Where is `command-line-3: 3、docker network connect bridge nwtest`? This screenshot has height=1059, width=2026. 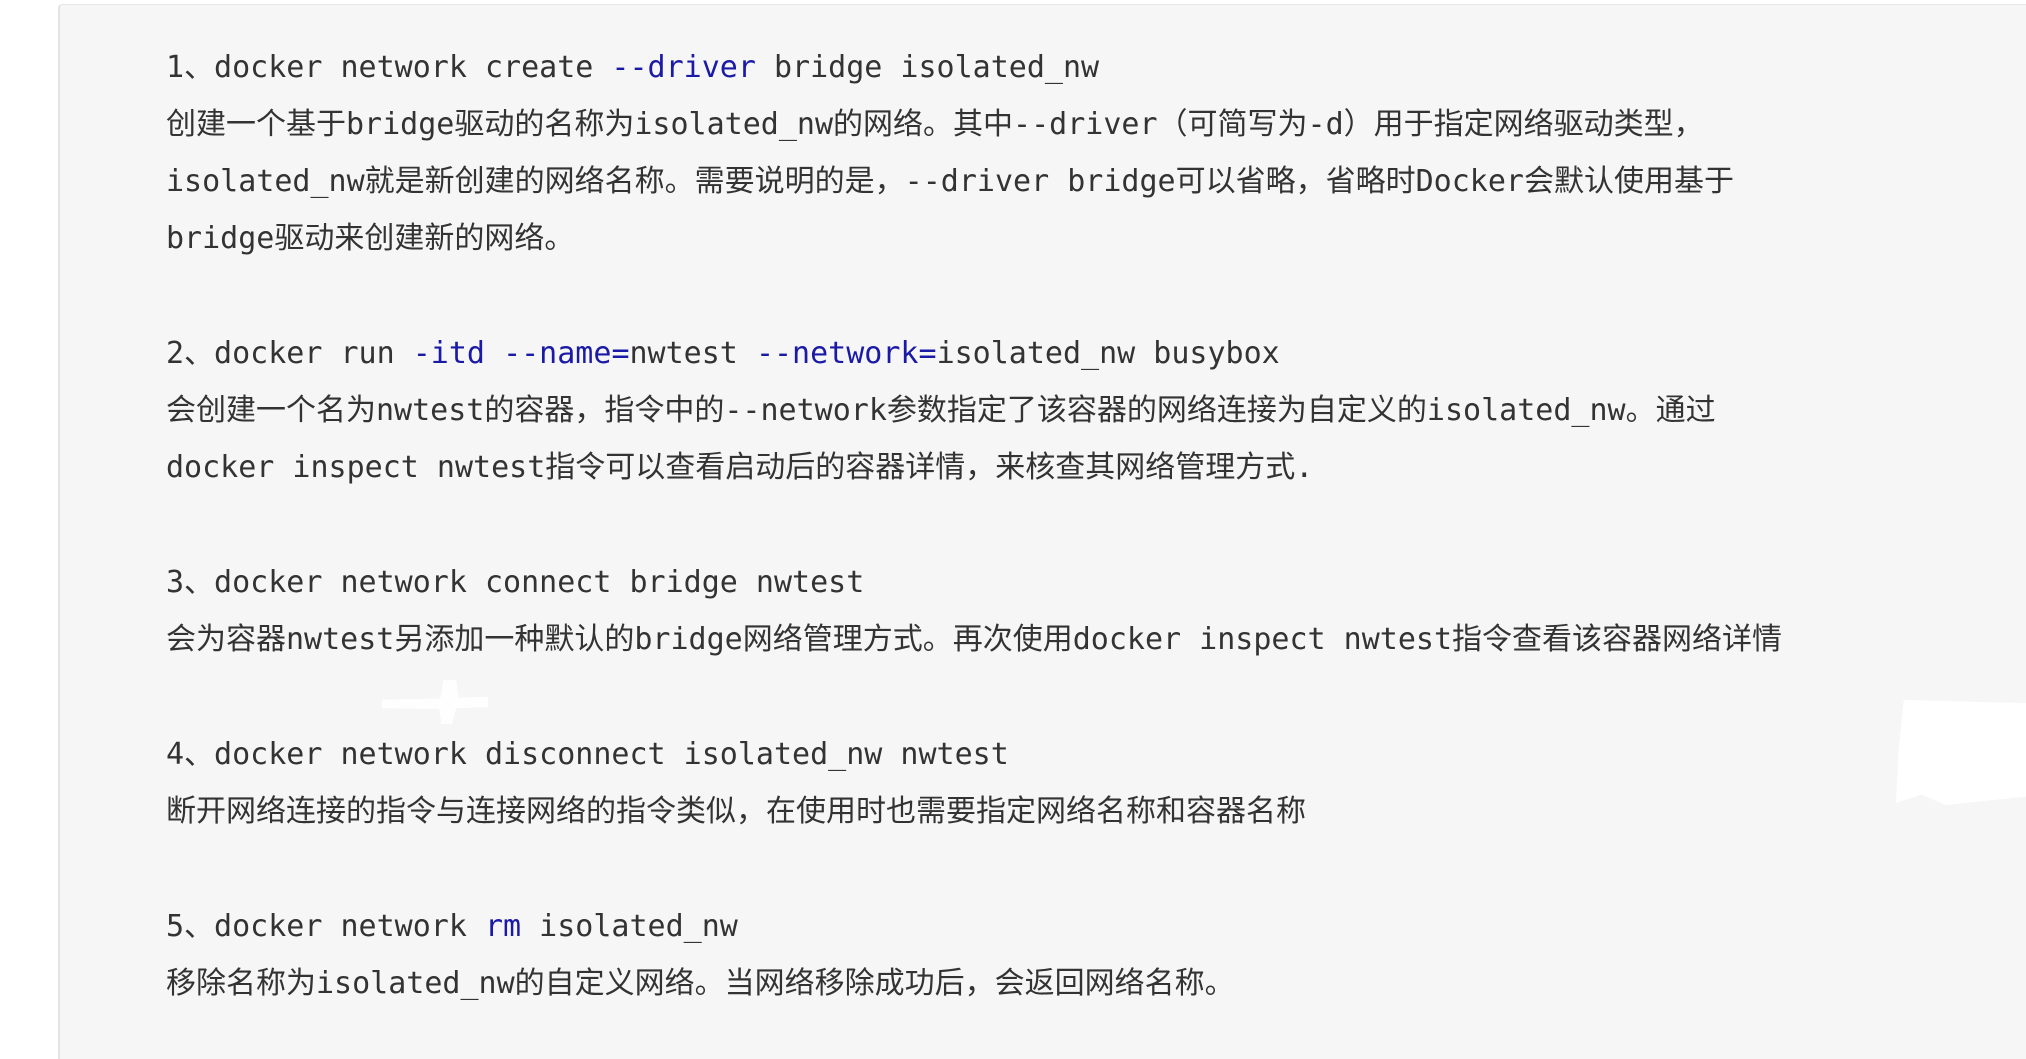
command-line-3: 3、docker network connect bridge nwtest is located at coordinates (515, 582).